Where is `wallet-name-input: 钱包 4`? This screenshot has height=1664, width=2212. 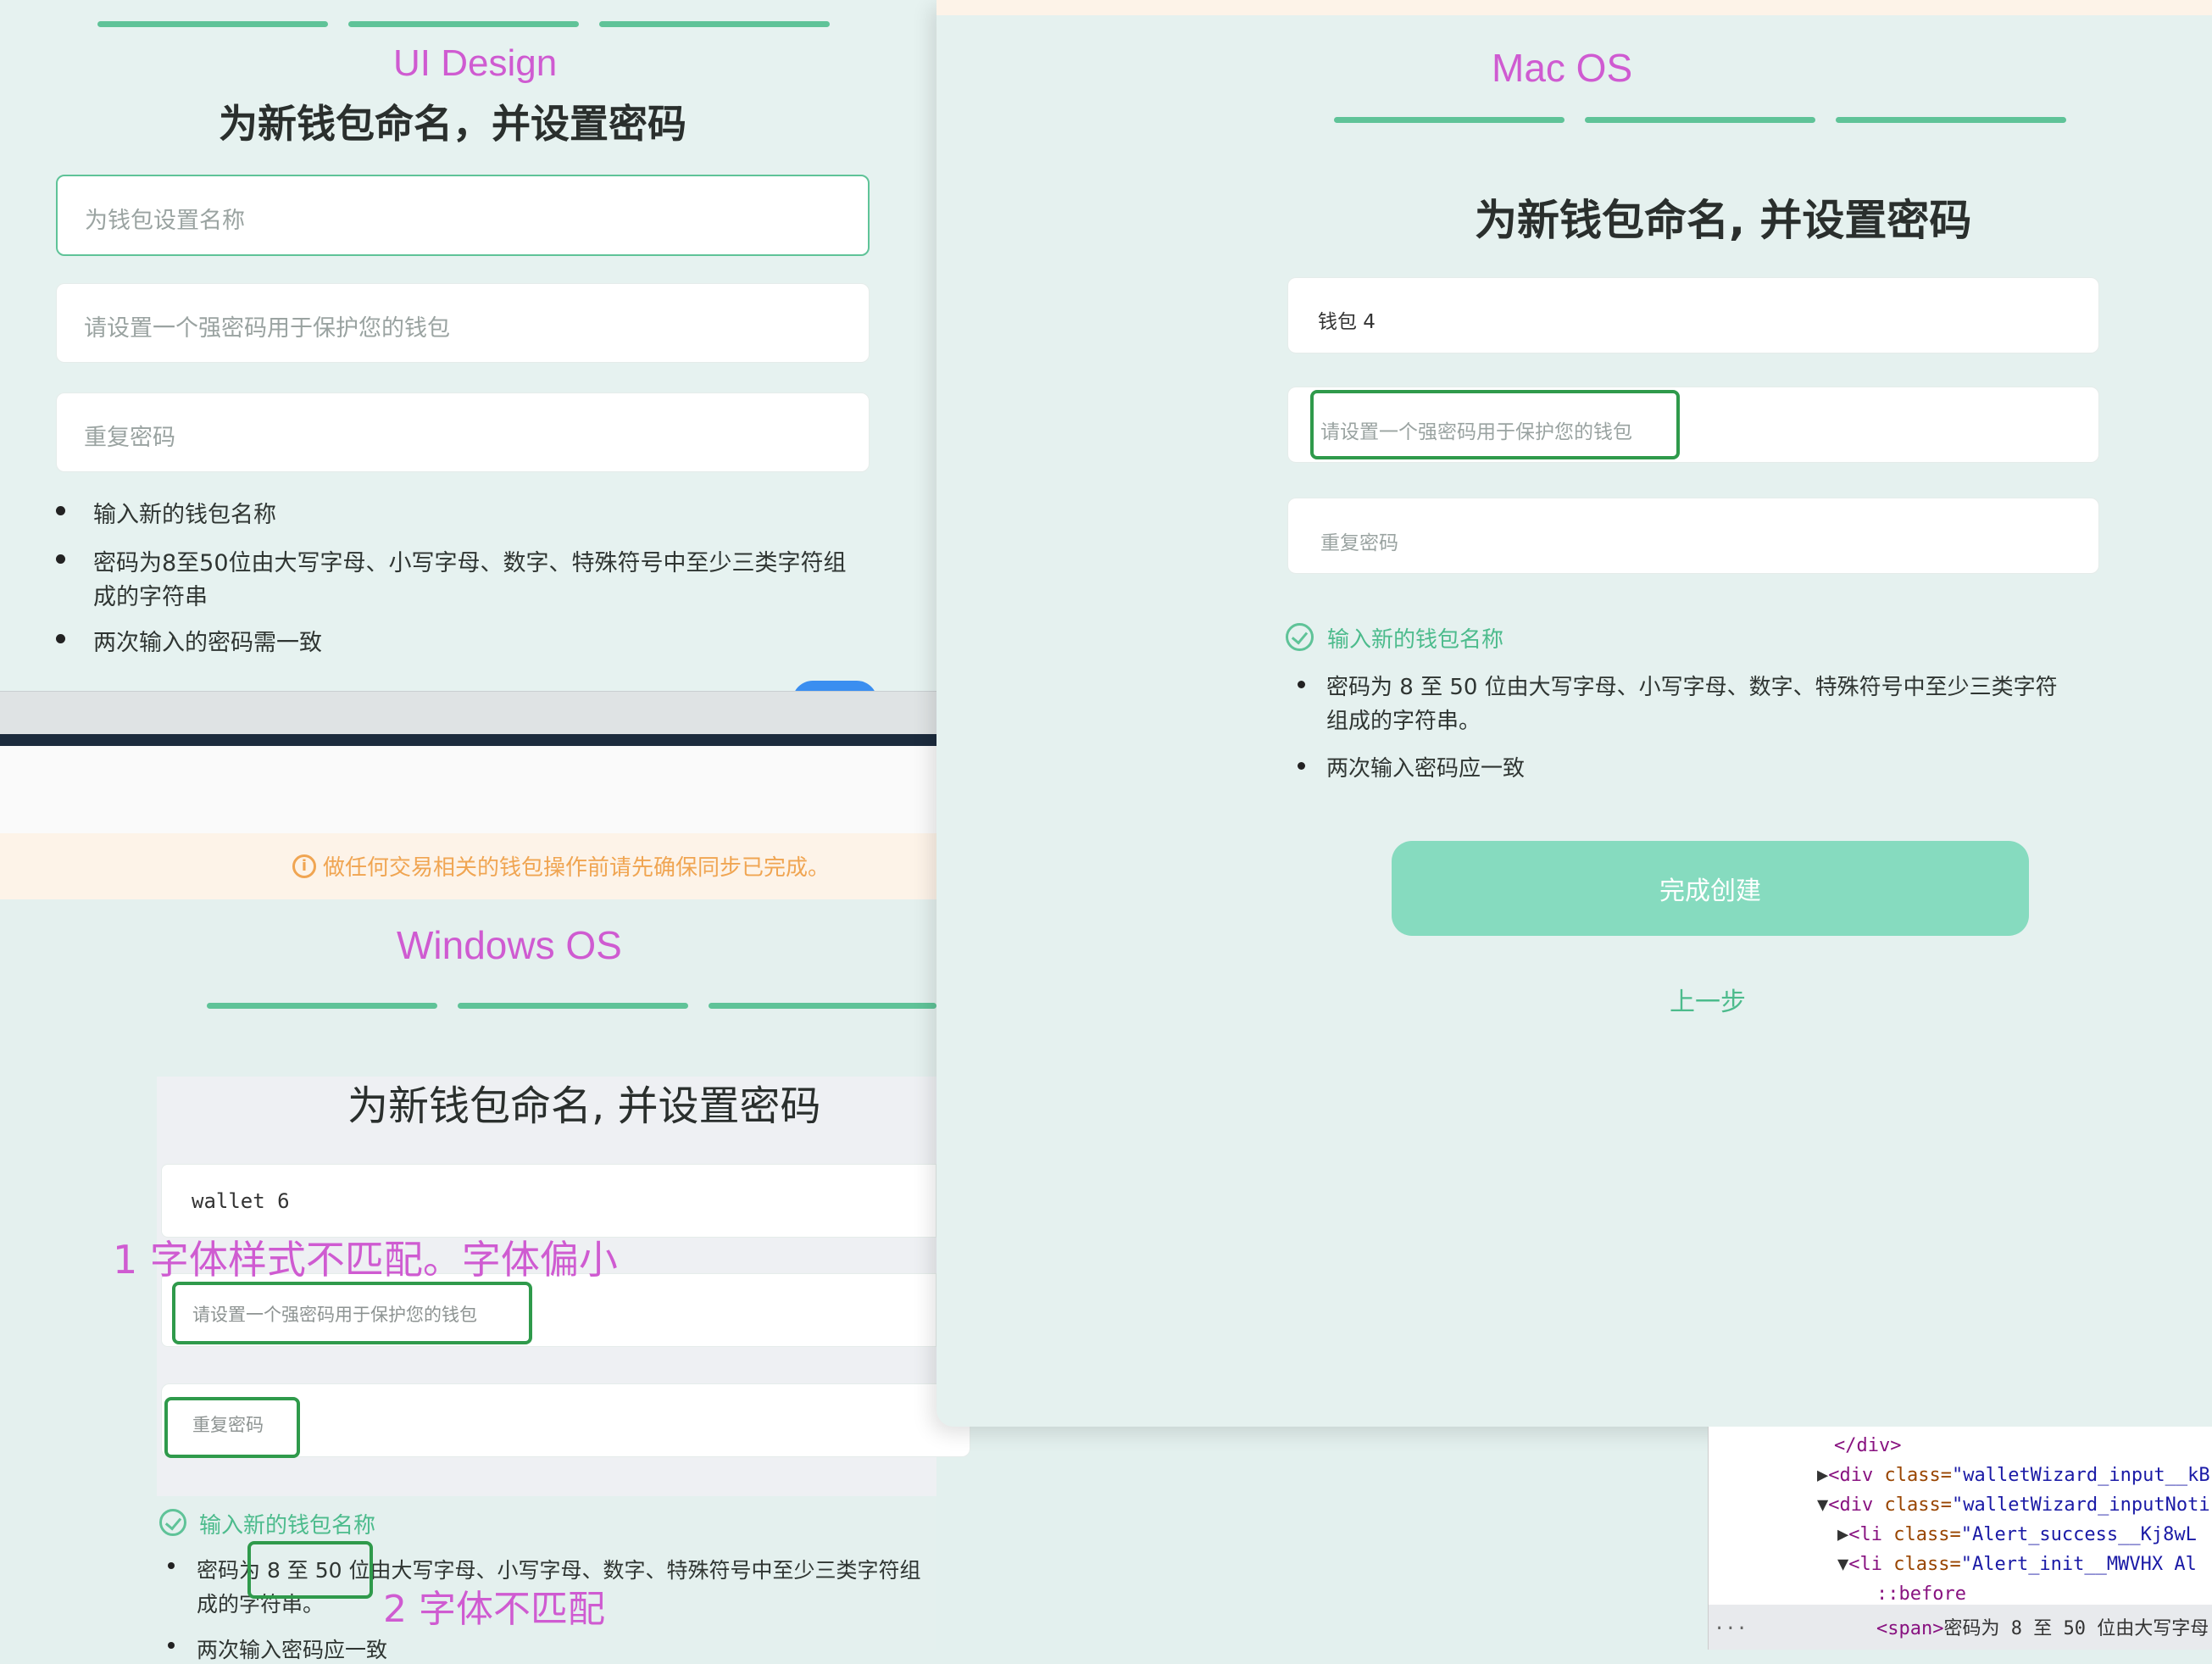 wallet-name-input: 钱包 4 is located at coordinates (1693, 315).